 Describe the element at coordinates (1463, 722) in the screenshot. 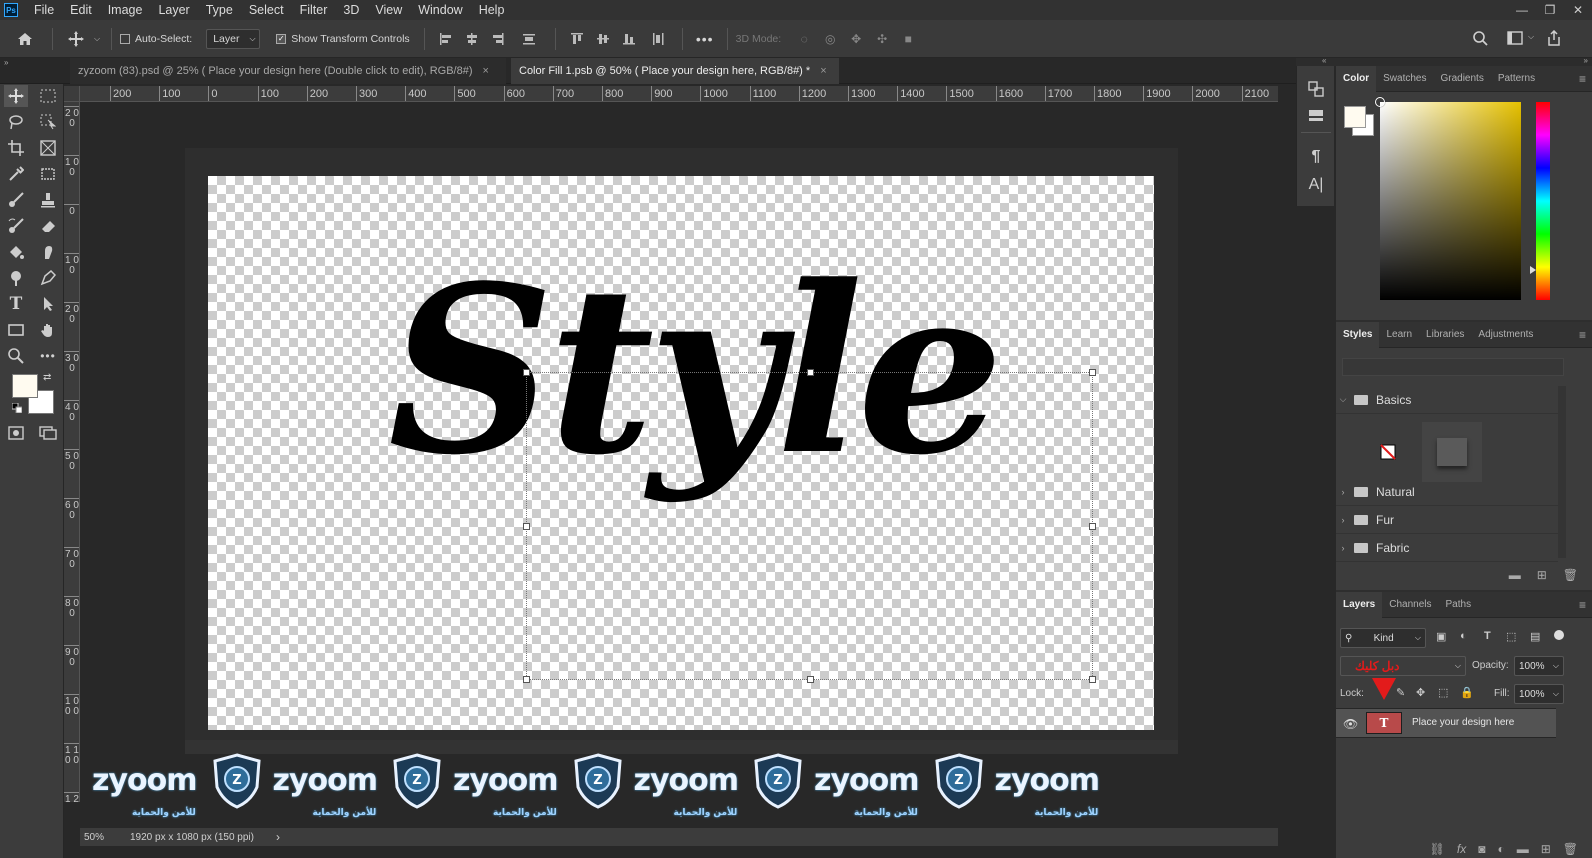

I see `layer-name: Place your design here` at that location.